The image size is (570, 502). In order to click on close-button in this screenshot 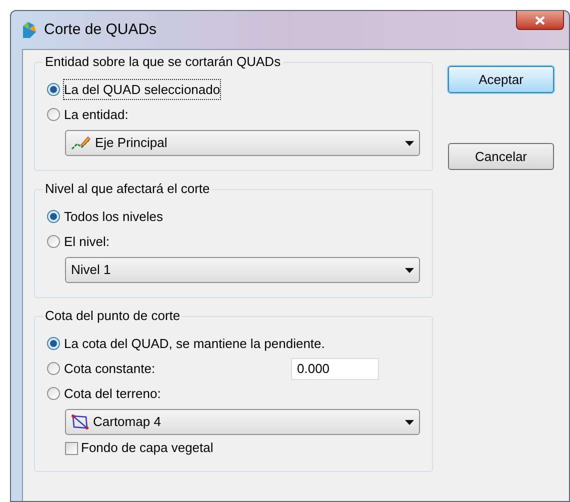, I will do `click(540, 20)`.